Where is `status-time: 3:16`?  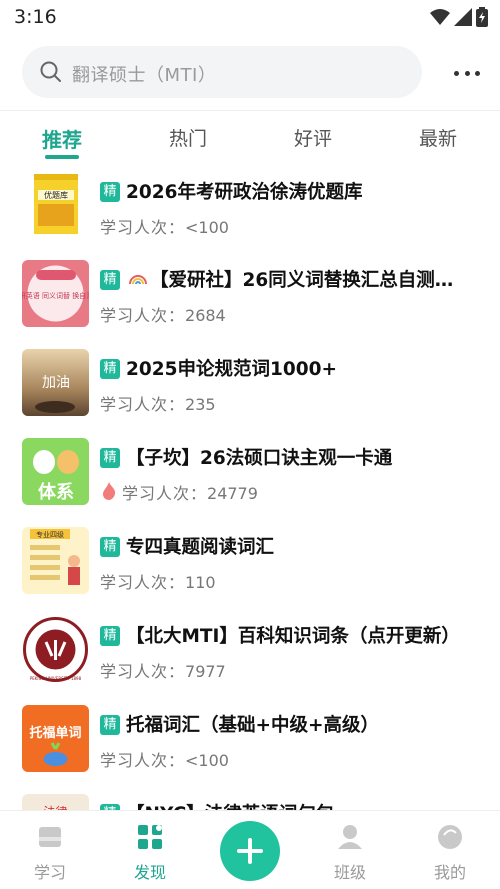 status-time: 3:16 is located at coordinates (35, 17).